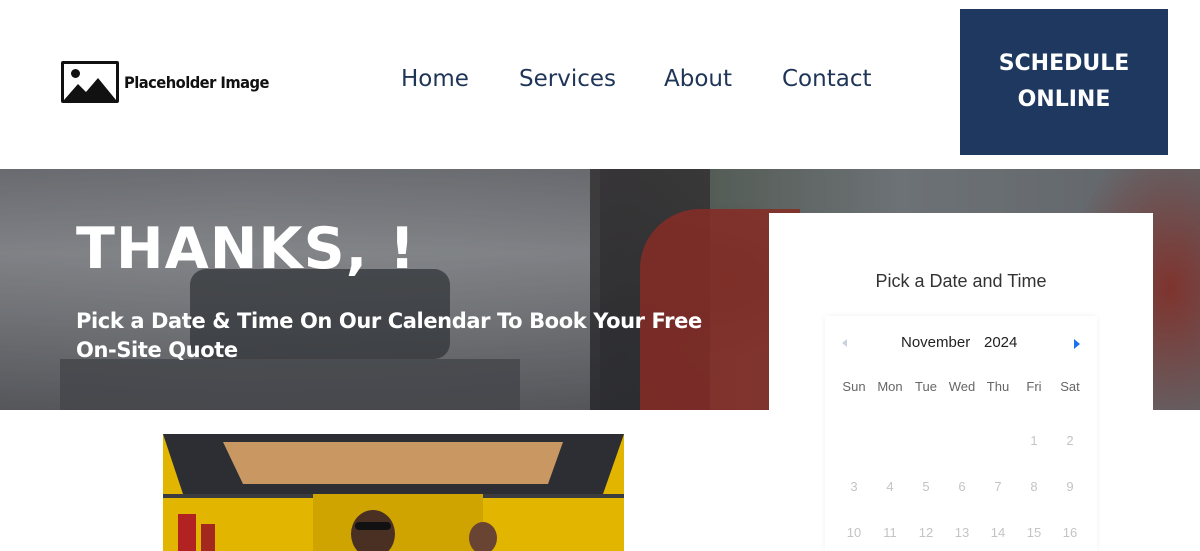 The width and height of the screenshot is (1200, 551). I want to click on site-logo: Placeholder Image, so click(171, 82).